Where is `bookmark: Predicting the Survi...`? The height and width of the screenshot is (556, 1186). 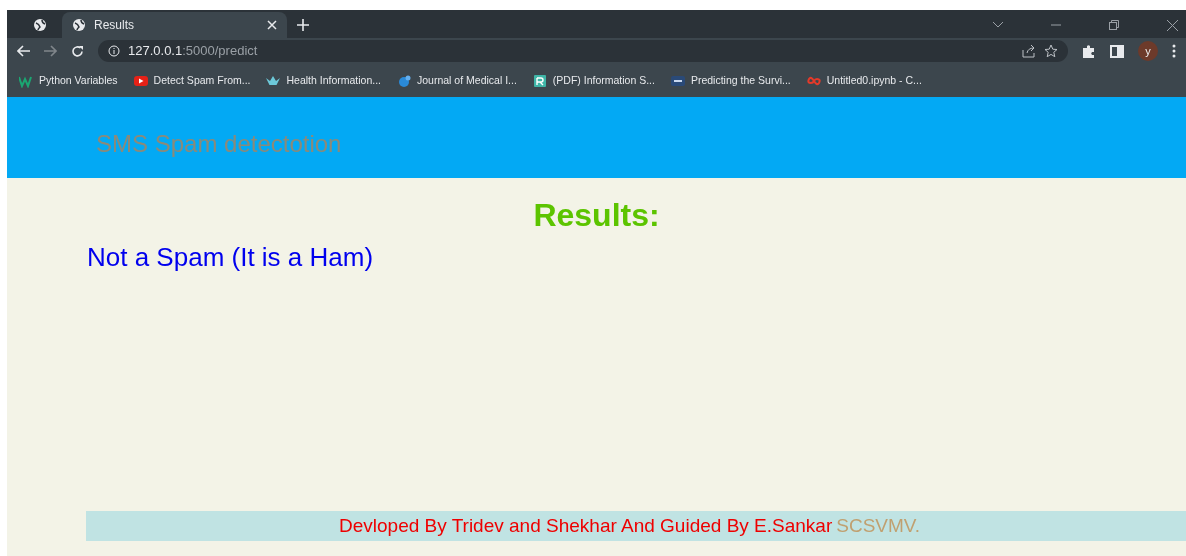 bookmark: Predicting the Survi... is located at coordinates (740, 80).